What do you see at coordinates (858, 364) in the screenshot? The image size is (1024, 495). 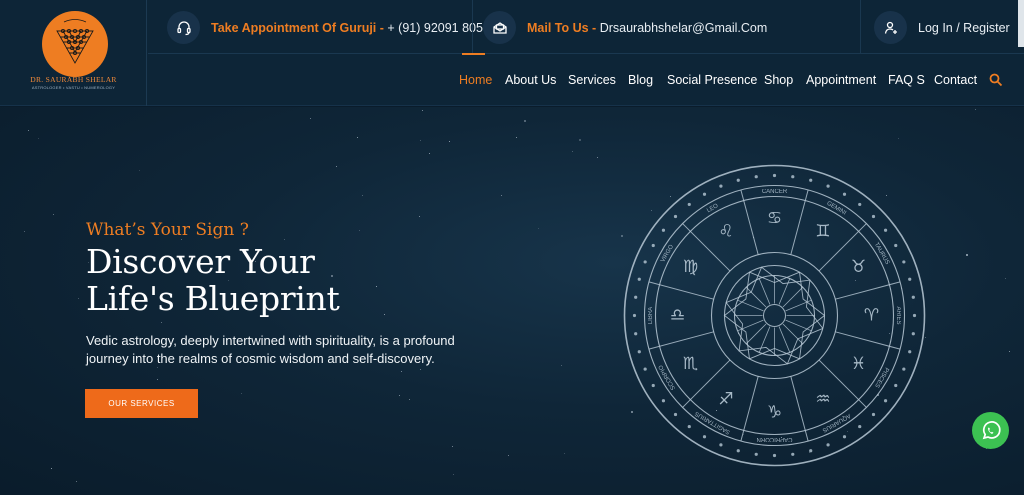 I see `zodiac-glyph-icon: ♓` at bounding box center [858, 364].